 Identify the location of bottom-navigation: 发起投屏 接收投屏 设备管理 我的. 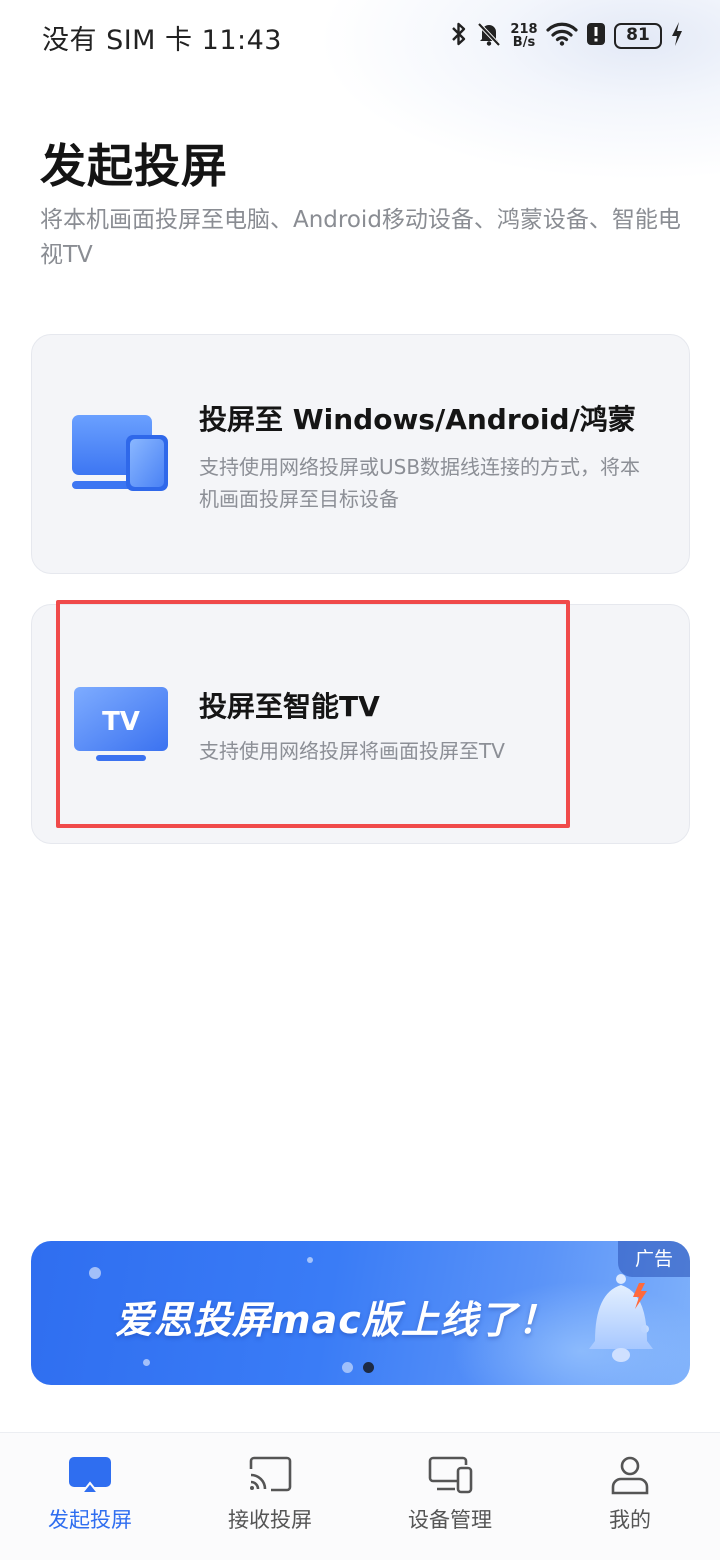
(360, 1496).